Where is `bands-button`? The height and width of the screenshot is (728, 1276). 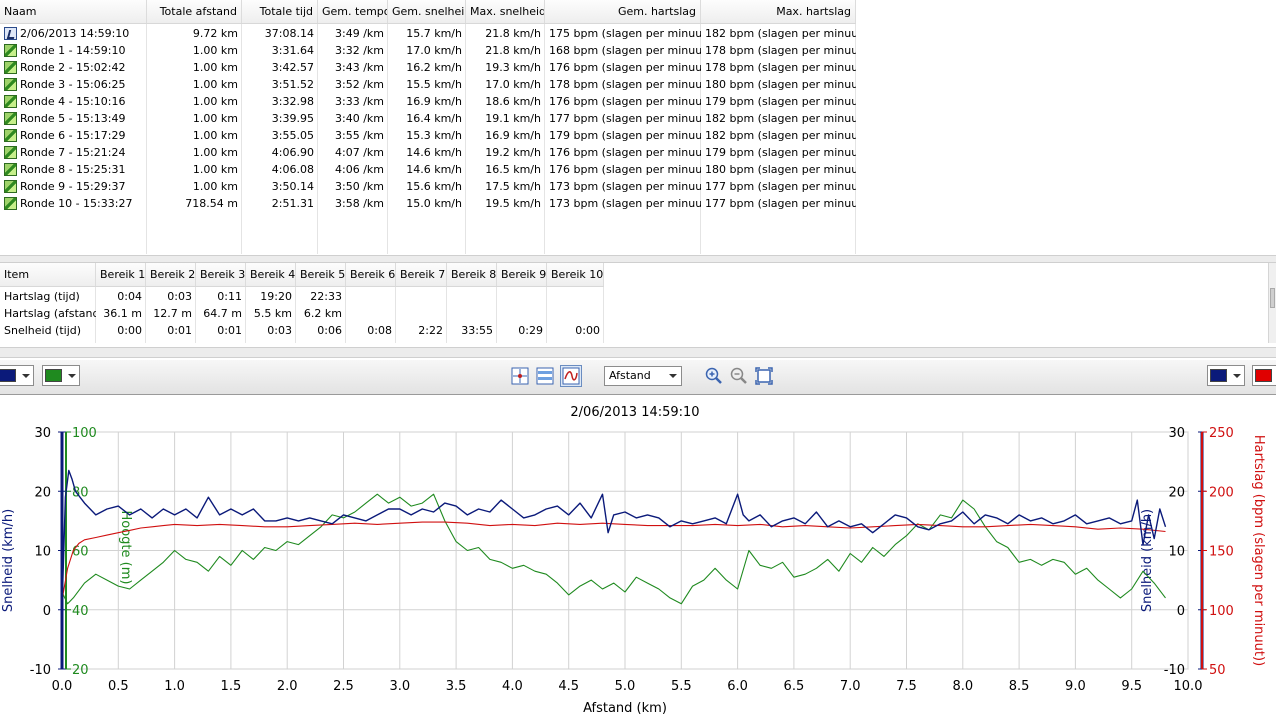 bands-button is located at coordinates (545, 376).